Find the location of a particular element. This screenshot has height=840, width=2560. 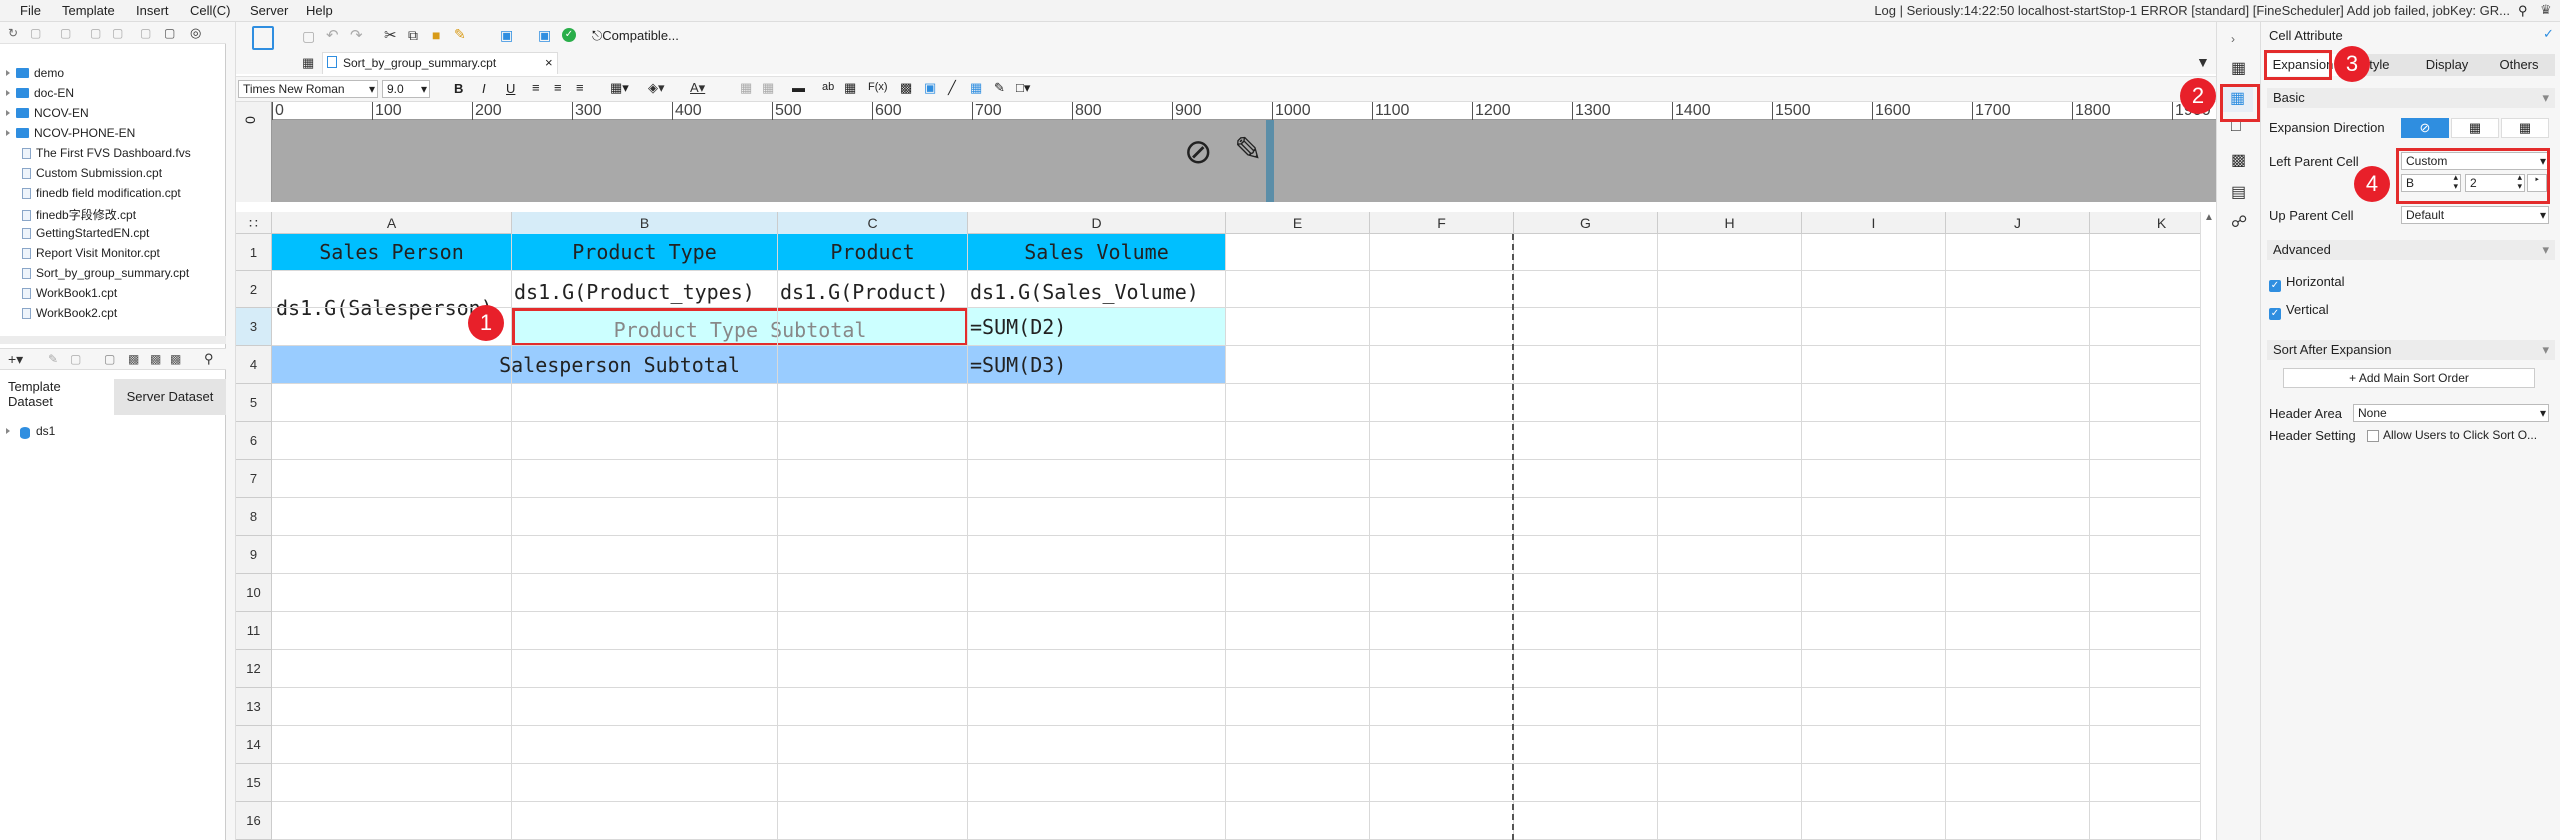

grid-icon: ▦ is located at coordinates (308, 63).